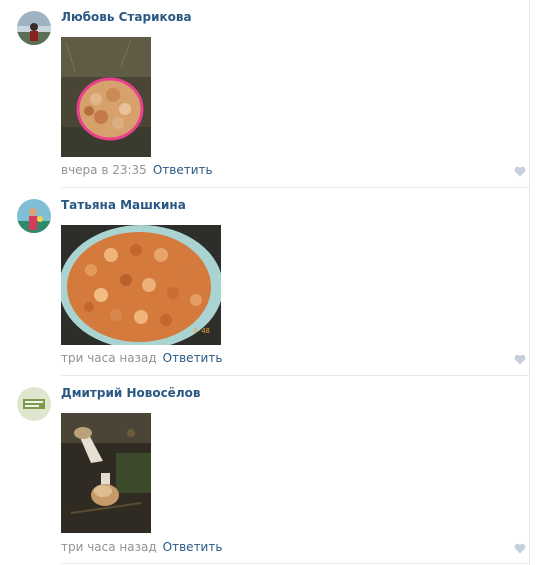 The width and height of the screenshot is (546, 565). Describe the element at coordinates (295, 563) in the screenshot. I see `comment-divider` at that location.